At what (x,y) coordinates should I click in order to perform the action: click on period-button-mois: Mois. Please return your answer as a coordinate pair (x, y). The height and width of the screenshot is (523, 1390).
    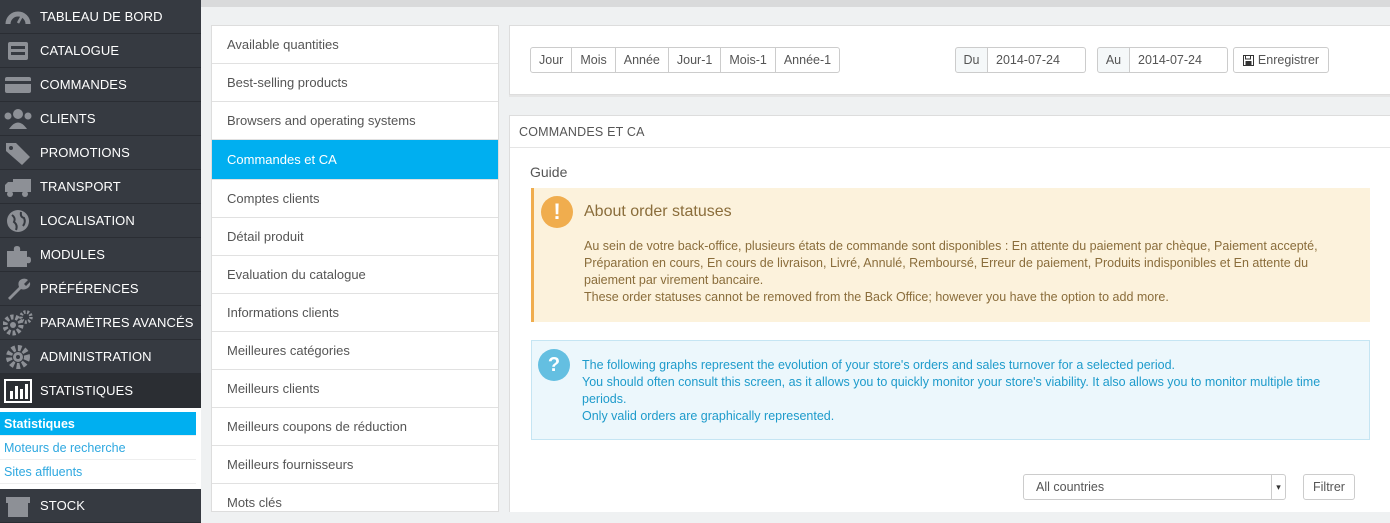
    Looking at the image, I should click on (593, 60).